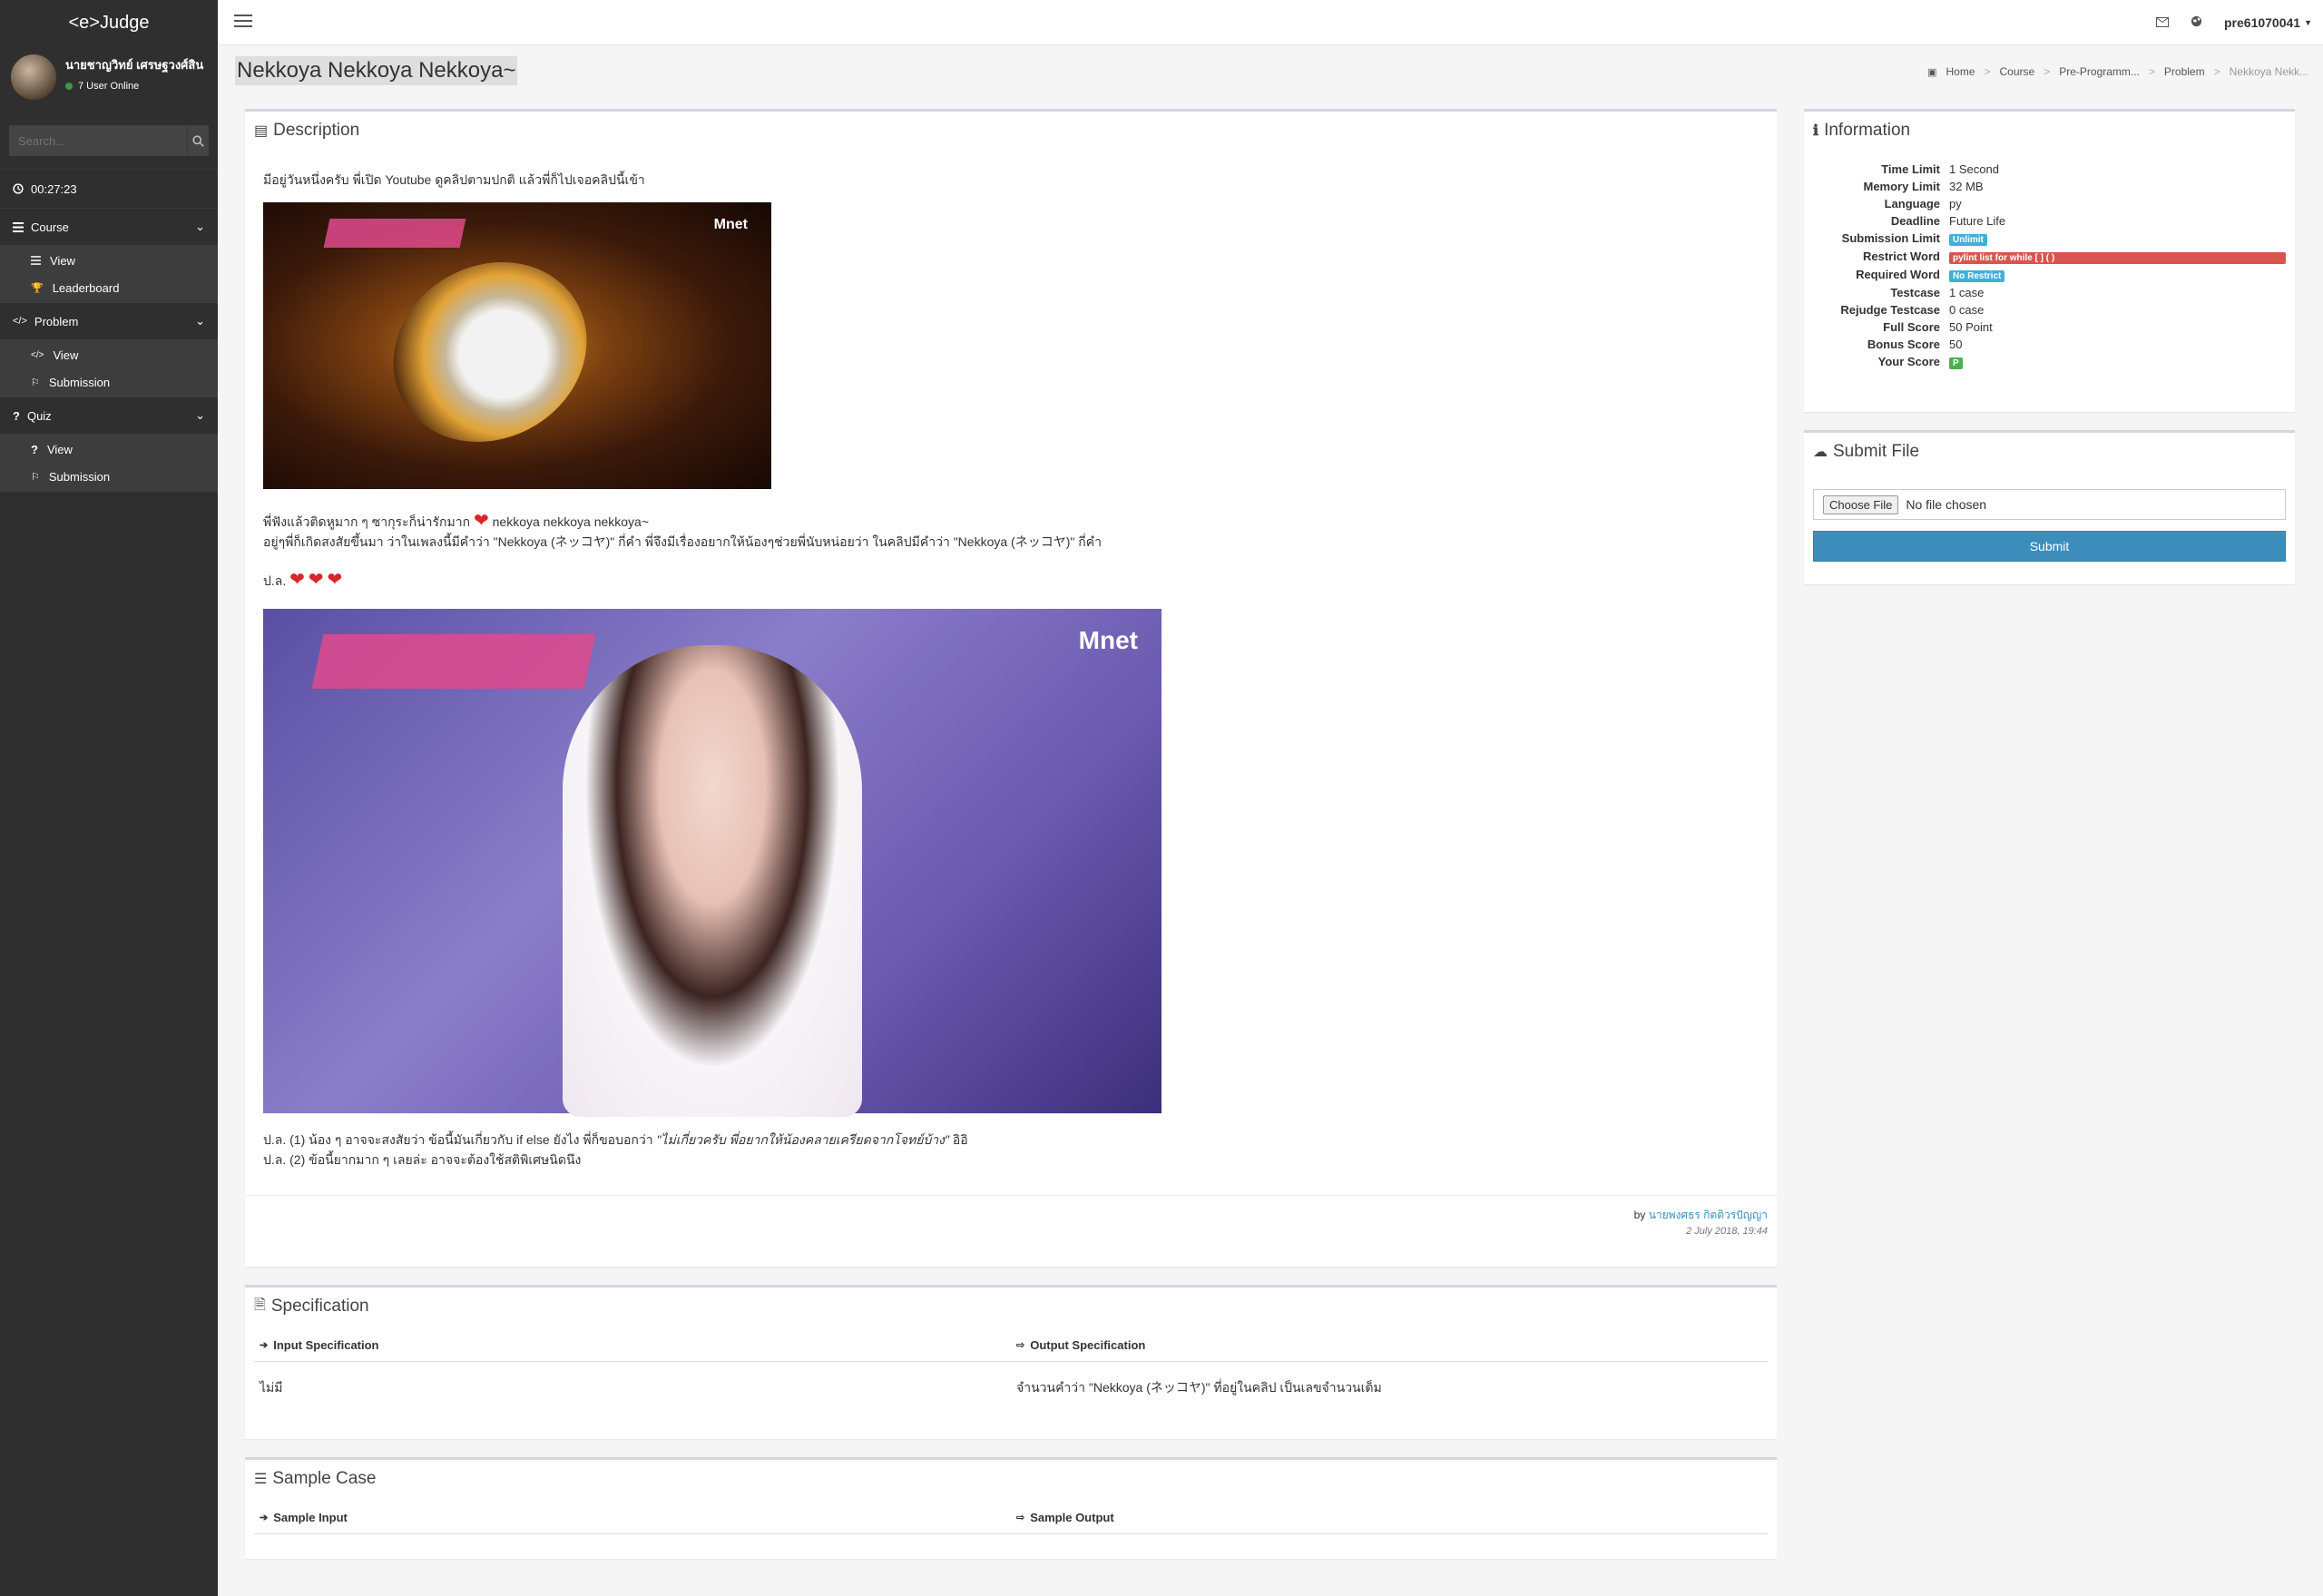 The height and width of the screenshot is (1596, 2323). Describe the element at coordinates (2118, 258) in the screenshot. I see `info-badge: pylint list for while [ ] ( )` at that location.